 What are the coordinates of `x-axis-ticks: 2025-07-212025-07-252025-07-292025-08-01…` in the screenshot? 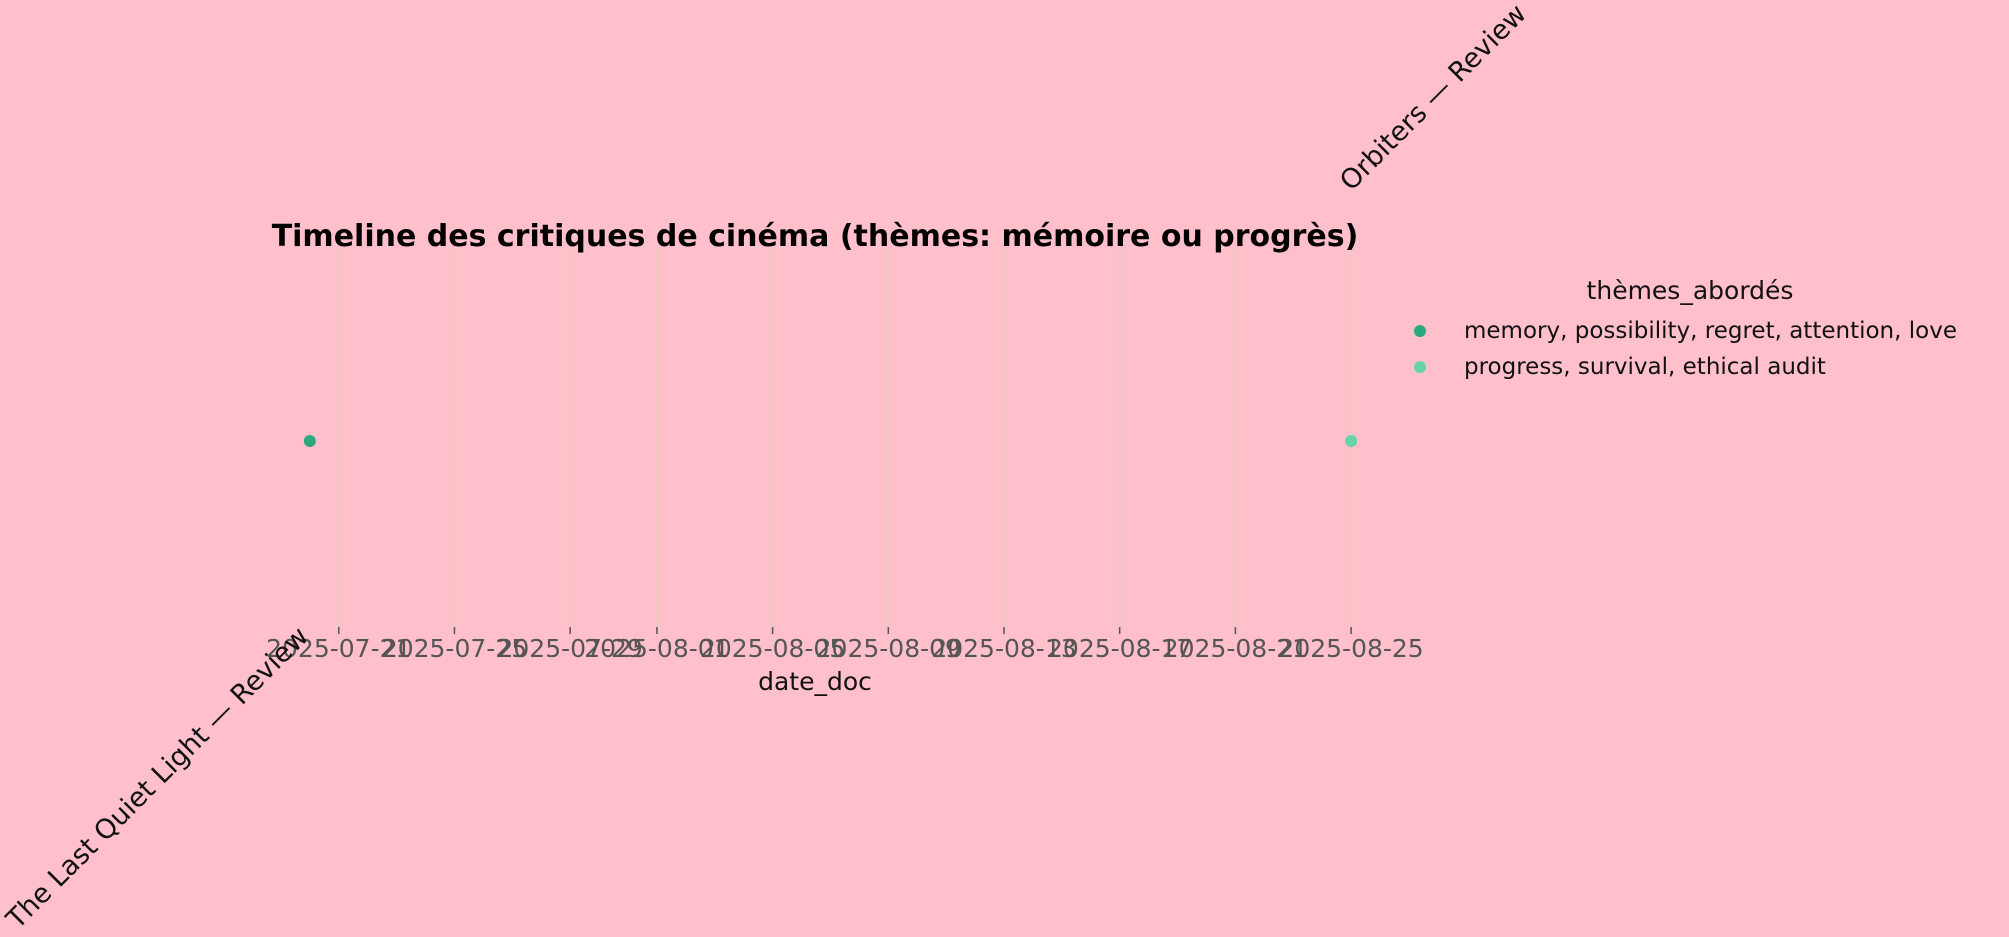 It's located at (845, 645).